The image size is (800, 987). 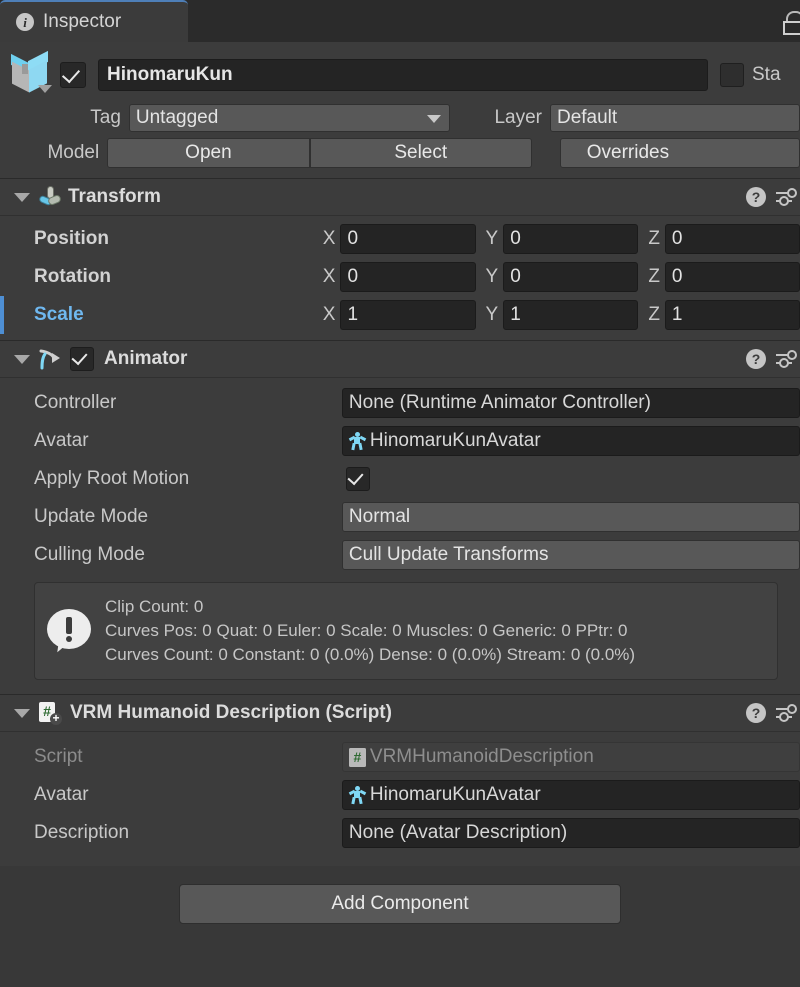 What do you see at coordinates (358, 479) in the screenshot?
I see `apply-root-motion-checkbox` at bounding box center [358, 479].